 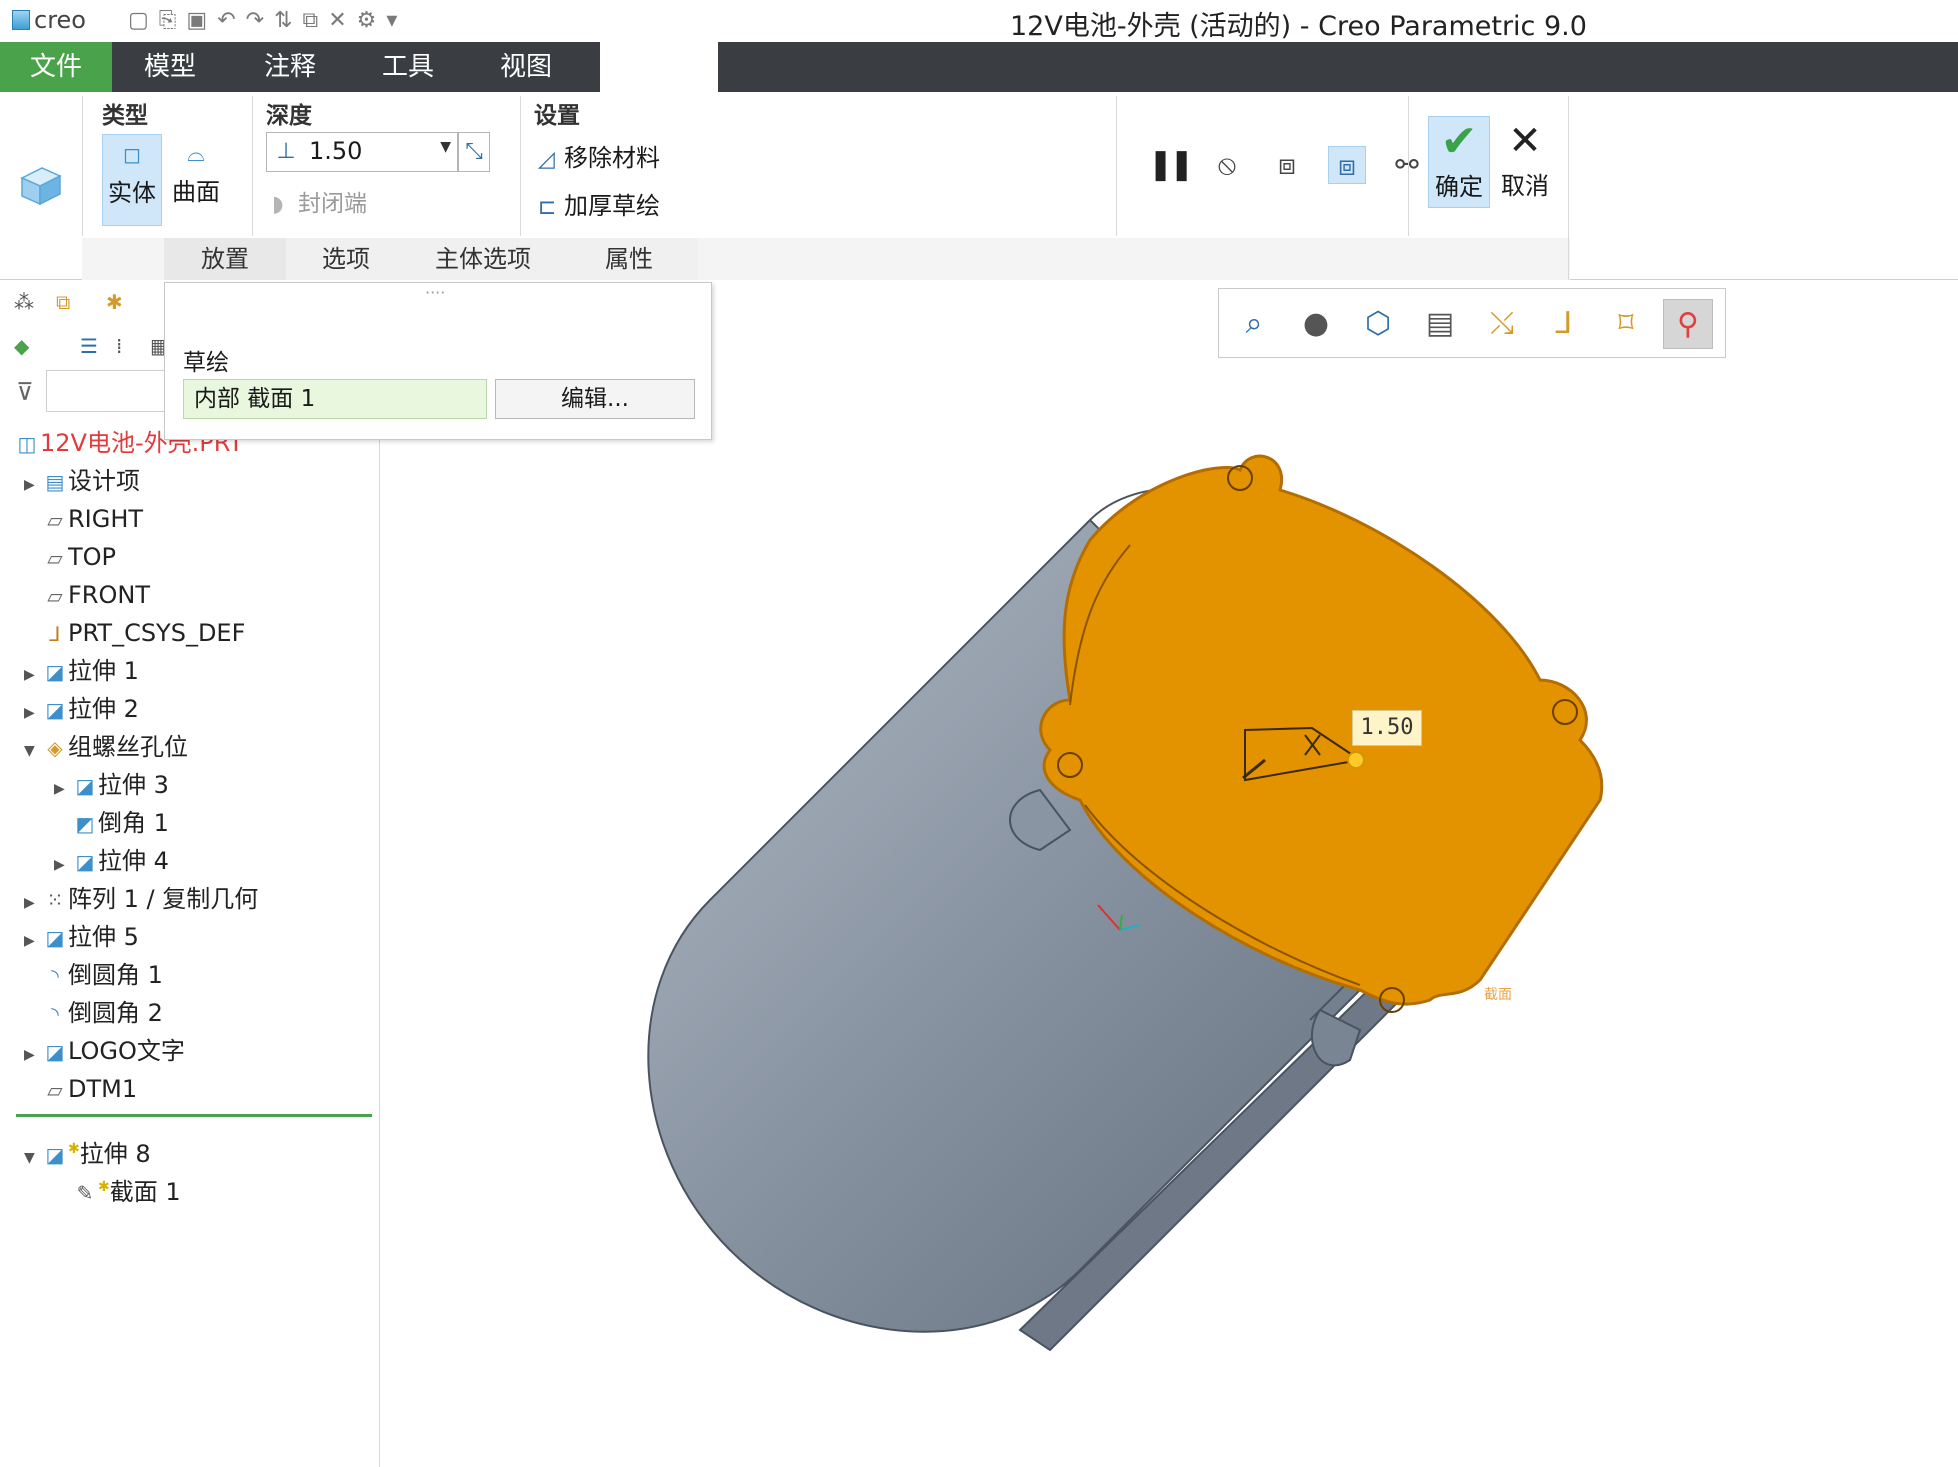 What do you see at coordinates (445, 147) in the screenshot?
I see `chevron-down-icon: ▼` at bounding box center [445, 147].